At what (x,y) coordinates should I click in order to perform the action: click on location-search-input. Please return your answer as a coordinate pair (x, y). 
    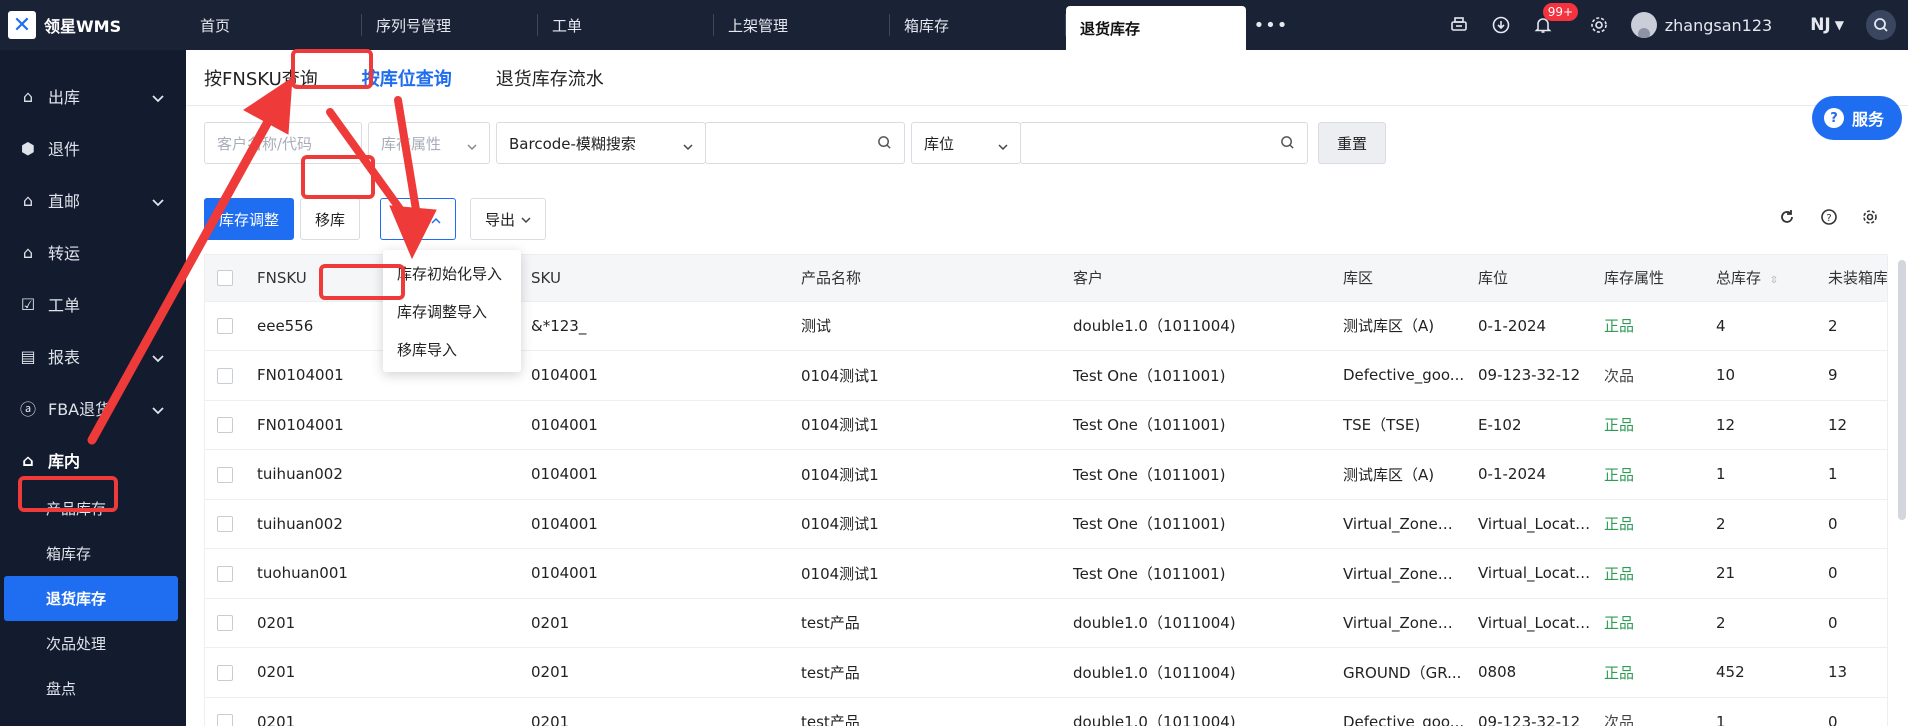
    Looking at the image, I should click on (1164, 143).